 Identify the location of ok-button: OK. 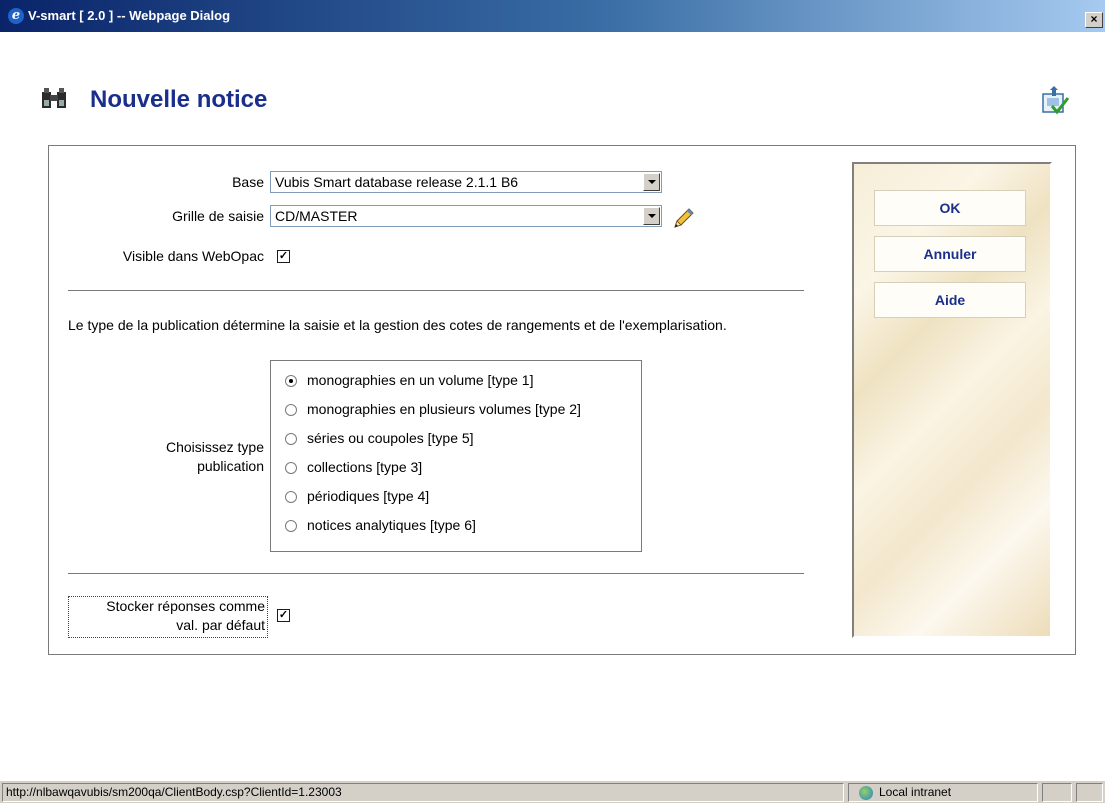
(950, 208).